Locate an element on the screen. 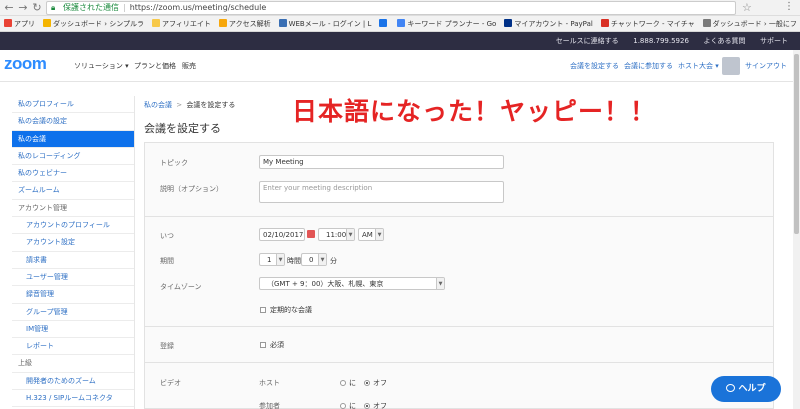 The image size is (800, 409). ampm-value: AM is located at coordinates (367, 235).